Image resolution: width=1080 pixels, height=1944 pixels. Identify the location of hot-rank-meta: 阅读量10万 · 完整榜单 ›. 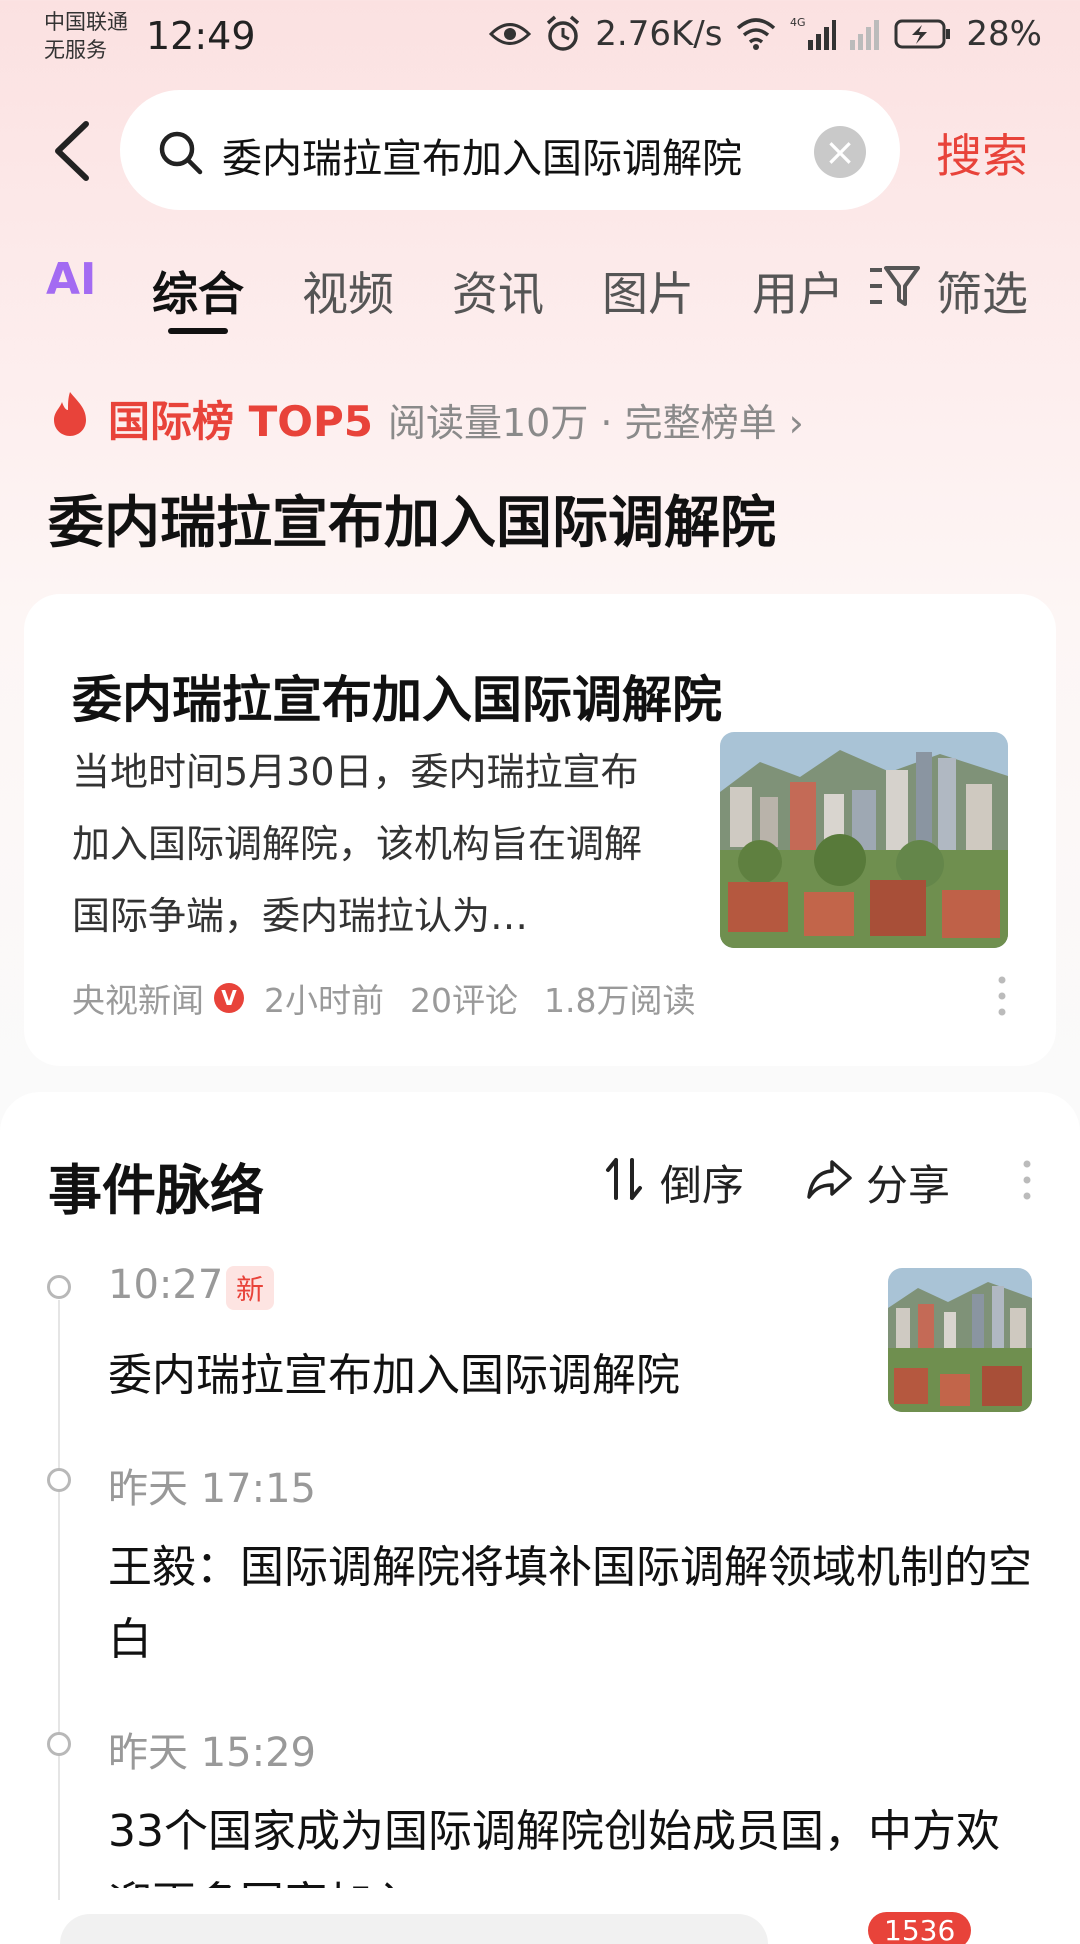
(596, 419).